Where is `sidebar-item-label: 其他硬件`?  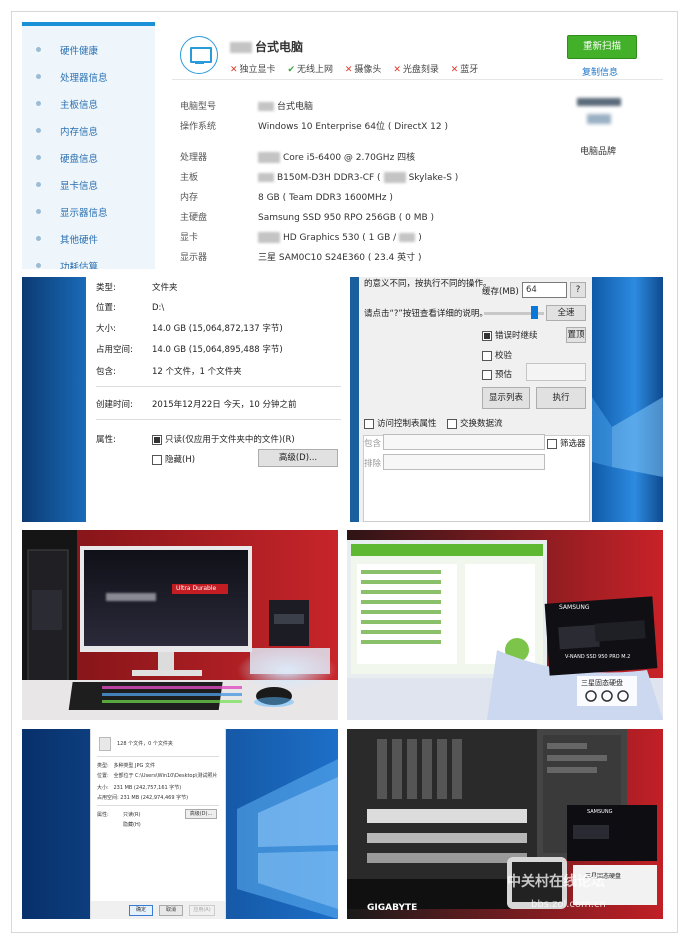
sidebar-item-label: 其他硬件 is located at coordinates (79, 240).